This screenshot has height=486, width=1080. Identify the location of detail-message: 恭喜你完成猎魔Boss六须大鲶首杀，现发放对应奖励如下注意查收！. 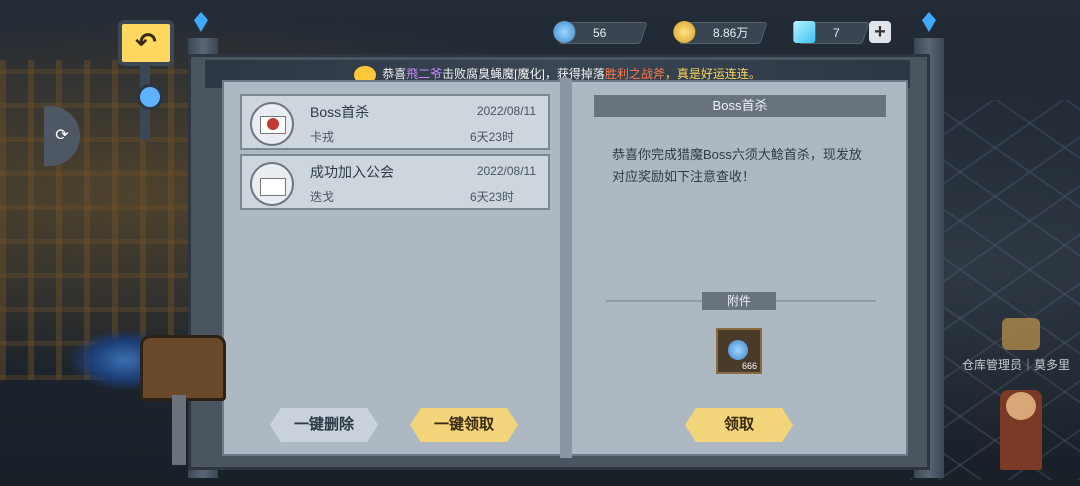
(737, 165).